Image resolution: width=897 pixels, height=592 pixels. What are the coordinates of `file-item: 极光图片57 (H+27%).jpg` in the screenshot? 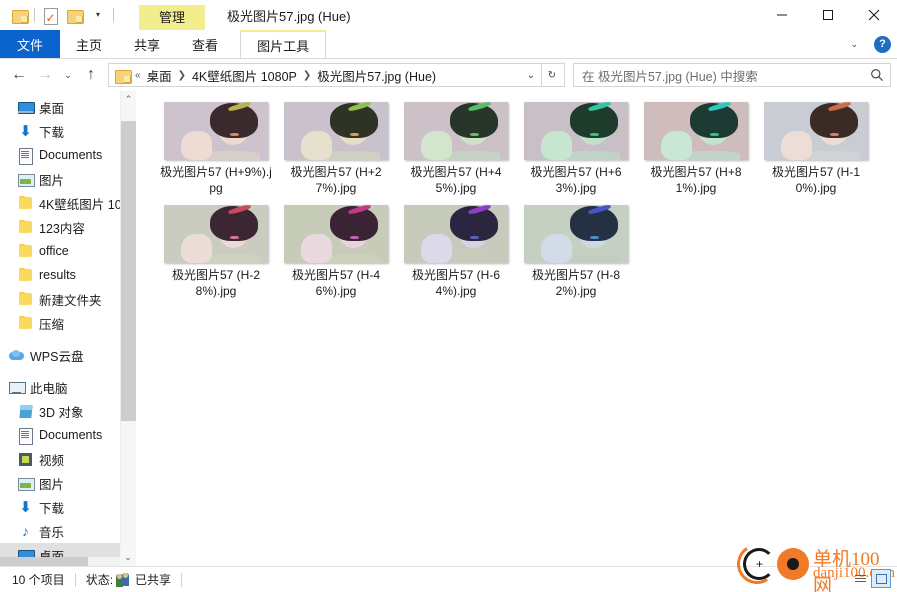 It's located at (336, 148).